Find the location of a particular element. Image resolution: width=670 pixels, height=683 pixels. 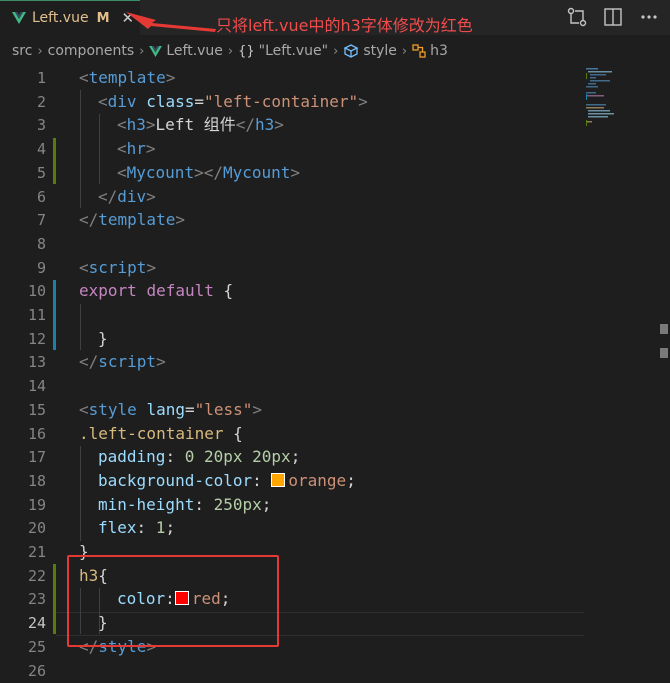

line-number: 2 is located at coordinates (41, 101).